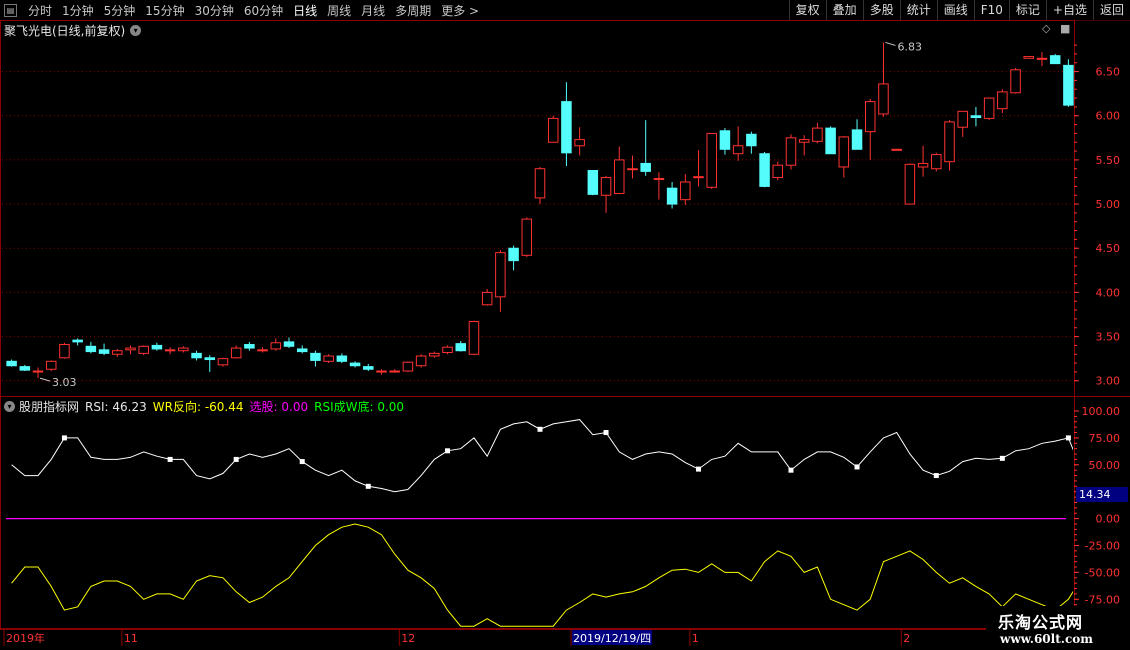 The image size is (1130, 650). Describe the element at coordinates (1102, 546) in the screenshot. I see `ind-tick-label: -25.00` at that location.